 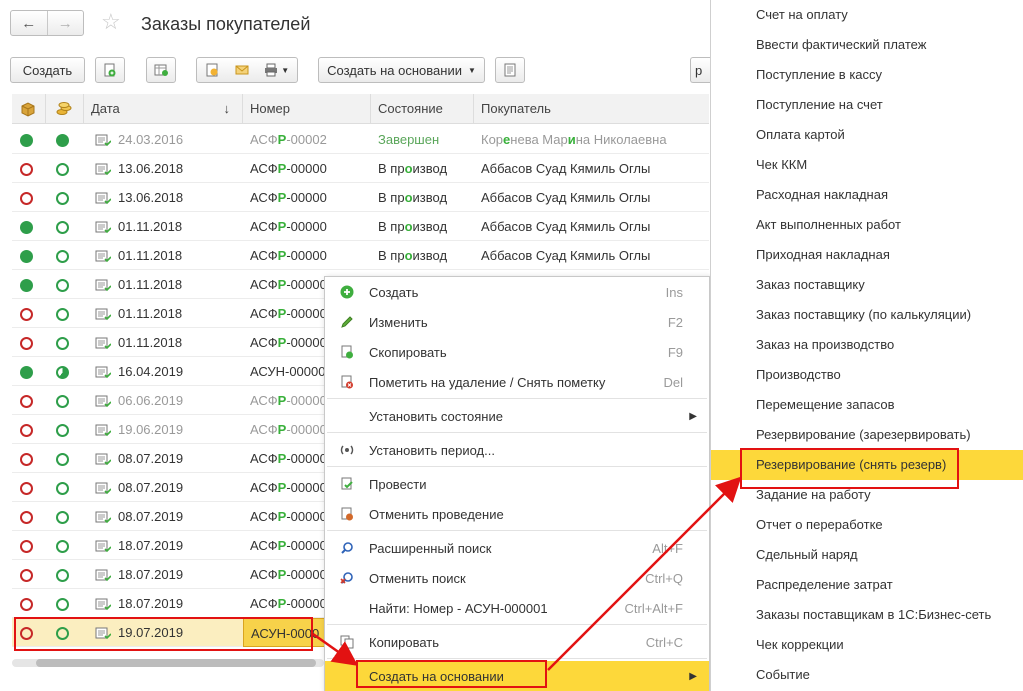 I want to click on arrow-menu-to-submenu, so click(x=644, y=573).